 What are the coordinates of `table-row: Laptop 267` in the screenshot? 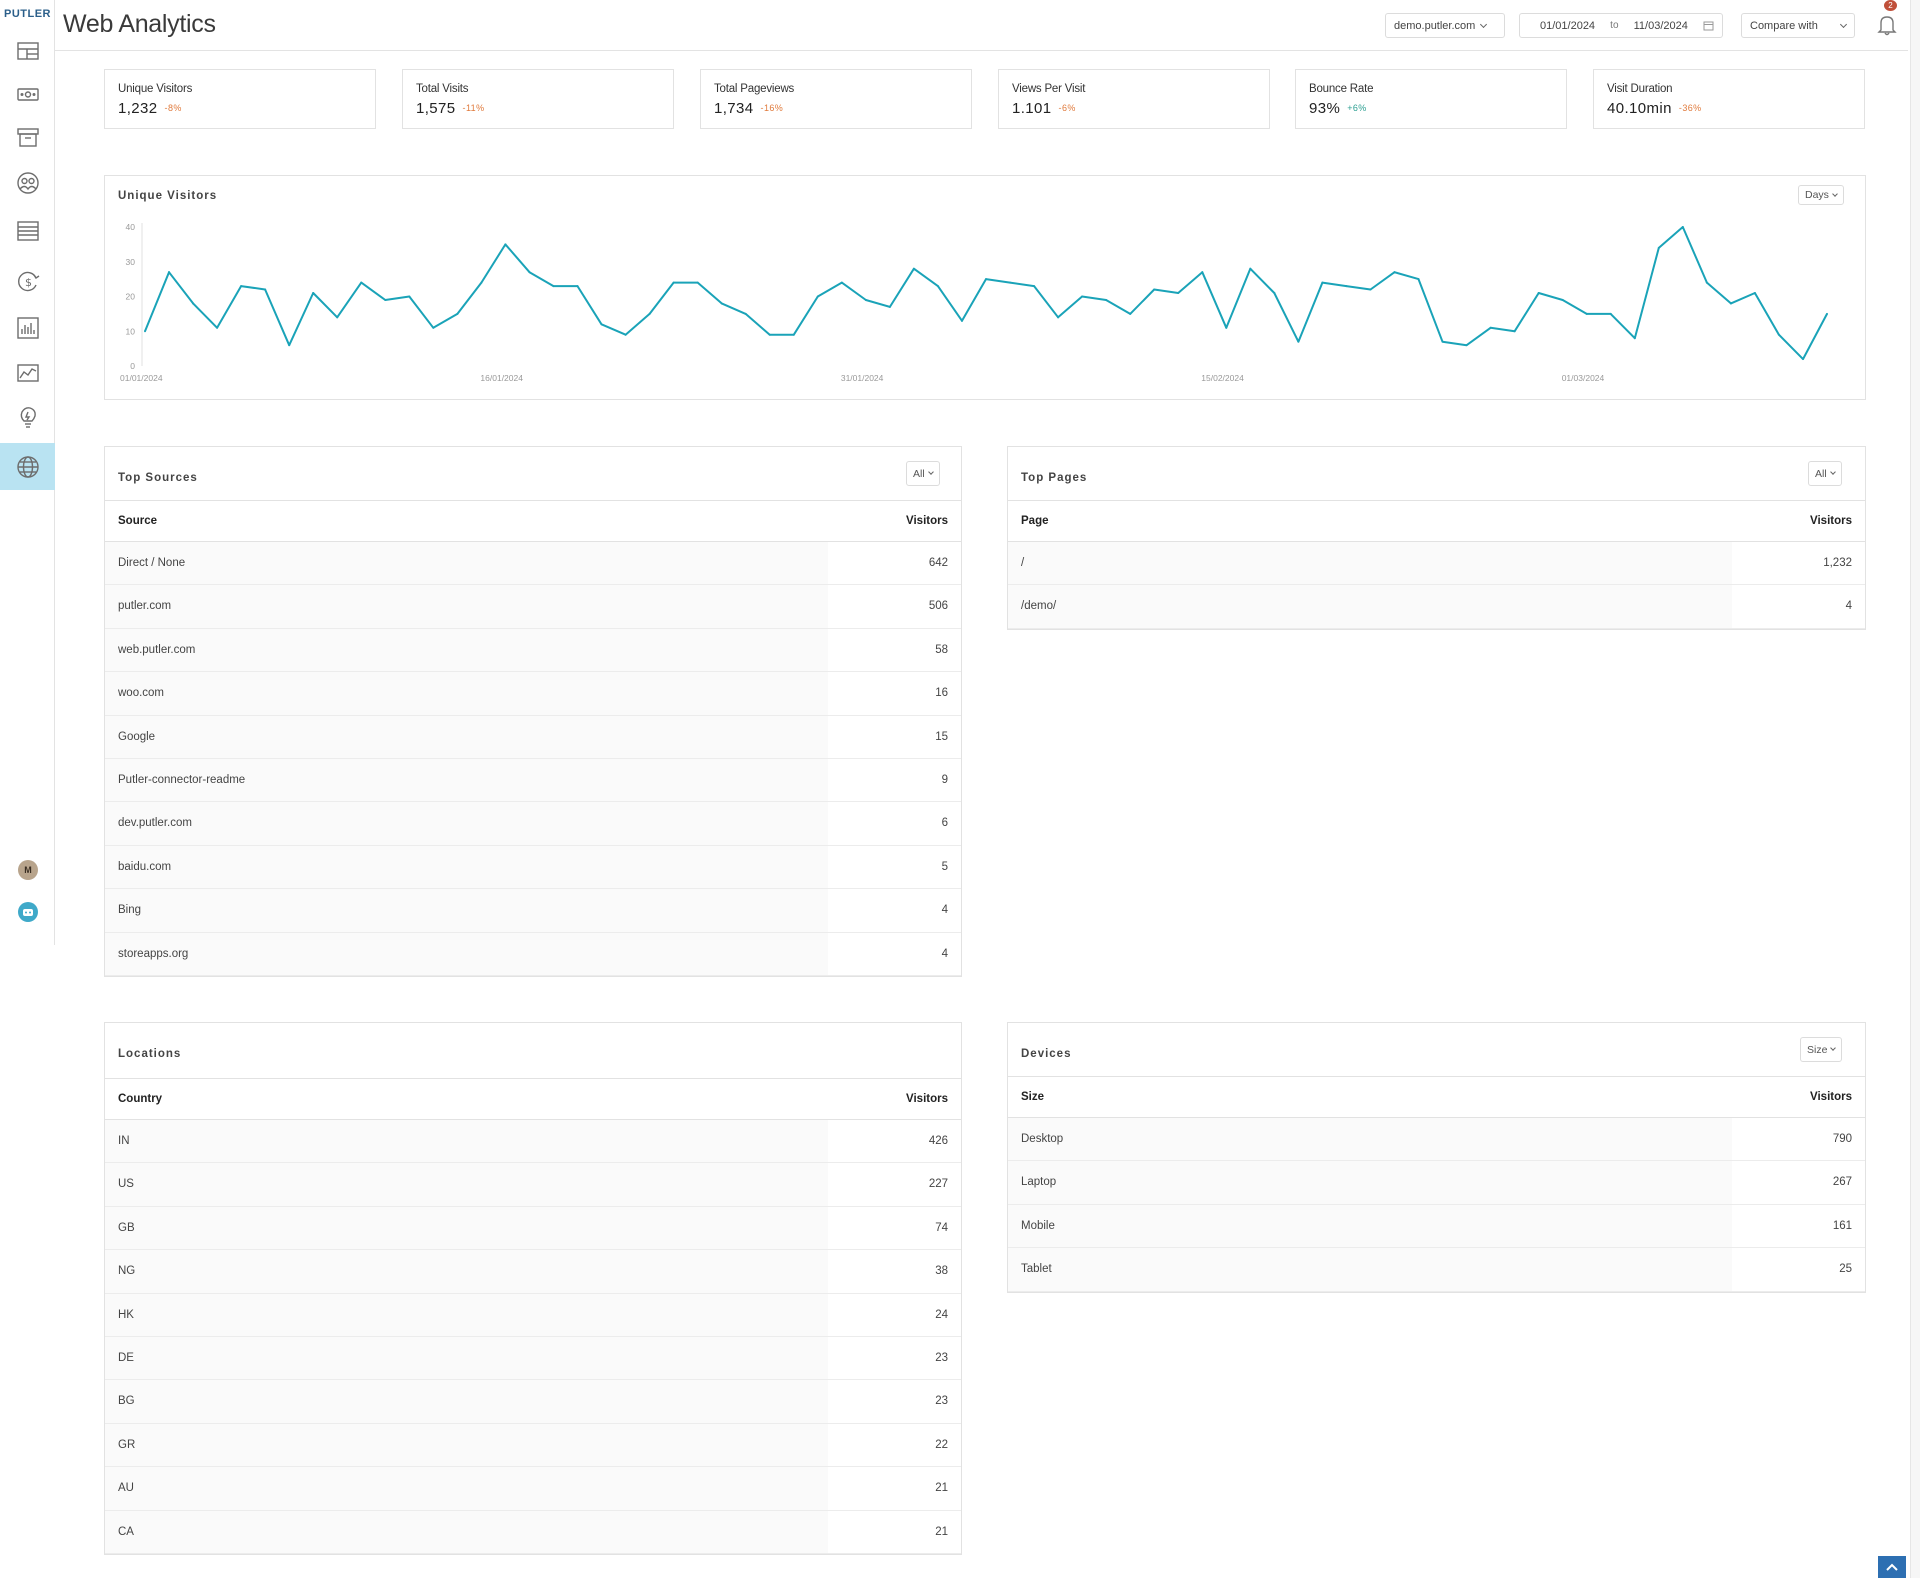 It's located at (1436, 1183).